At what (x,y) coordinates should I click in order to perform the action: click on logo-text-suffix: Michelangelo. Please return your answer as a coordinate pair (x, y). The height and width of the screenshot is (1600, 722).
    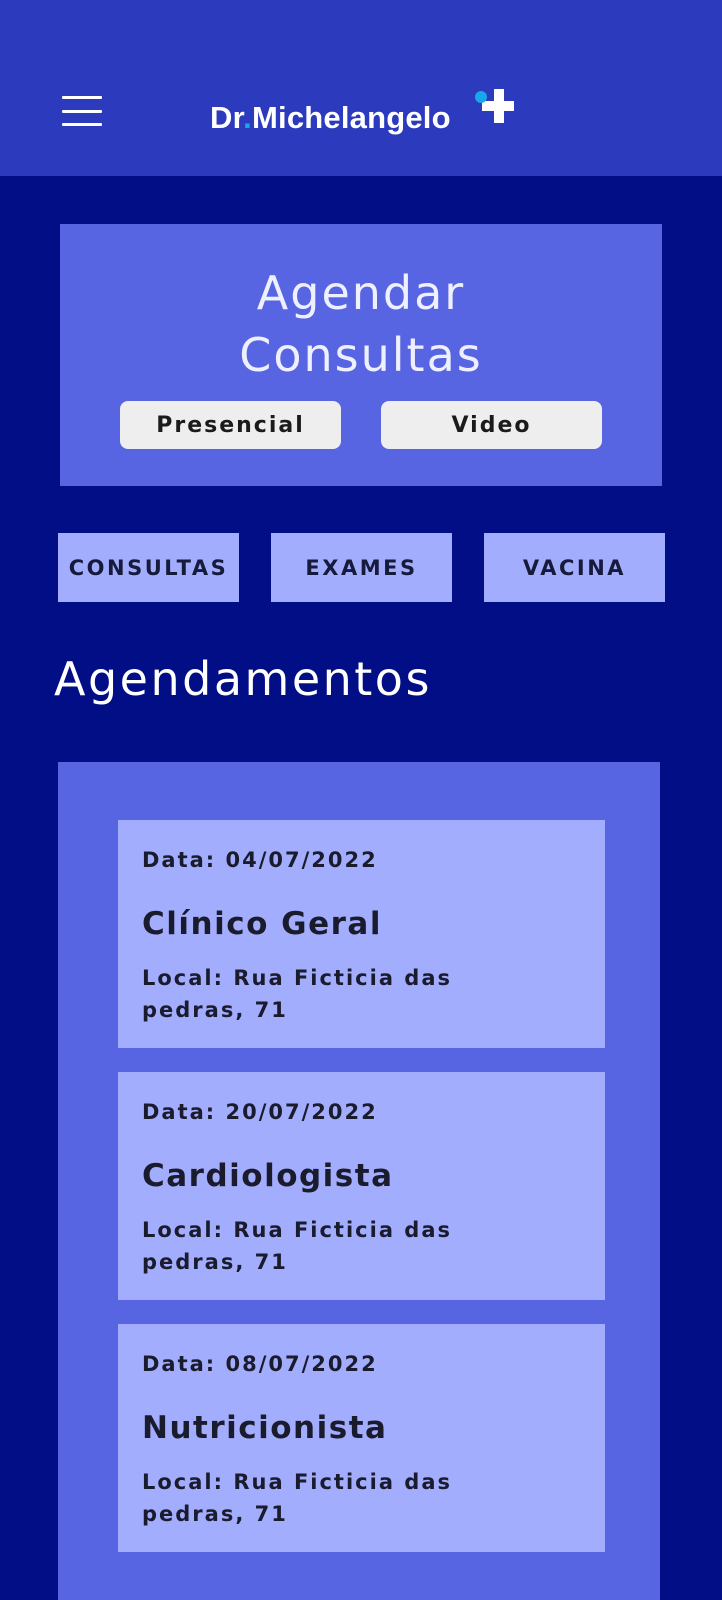
    Looking at the image, I should click on (351, 117).